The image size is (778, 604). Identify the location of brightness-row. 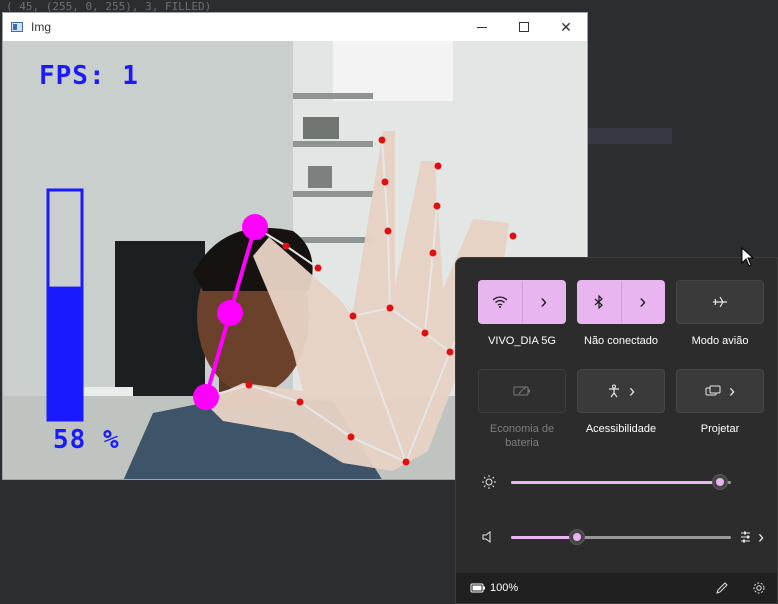
(623, 482).